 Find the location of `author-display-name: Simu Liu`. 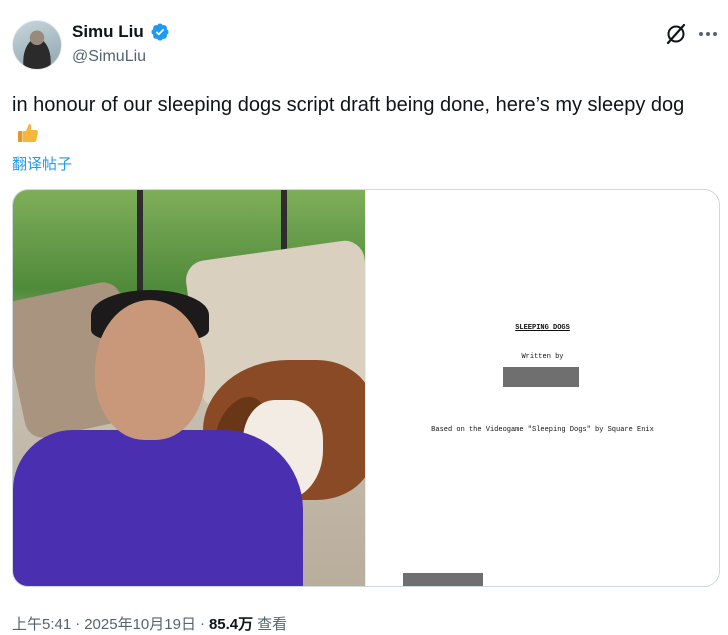

author-display-name: Simu Liu is located at coordinates (108, 32).